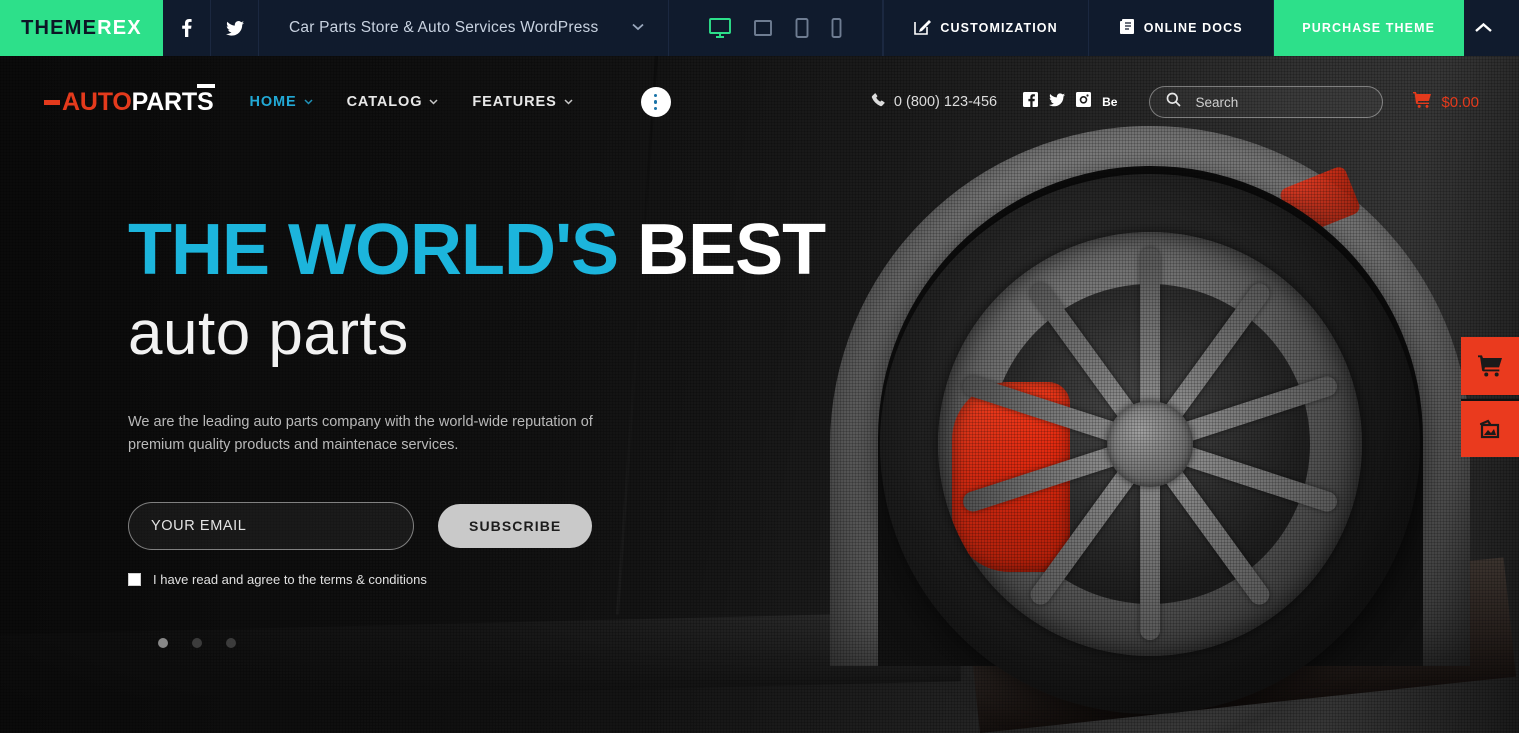 This screenshot has width=1519, height=733. What do you see at coordinates (1490, 397) in the screenshot?
I see `floating-side-buttons` at bounding box center [1490, 397].